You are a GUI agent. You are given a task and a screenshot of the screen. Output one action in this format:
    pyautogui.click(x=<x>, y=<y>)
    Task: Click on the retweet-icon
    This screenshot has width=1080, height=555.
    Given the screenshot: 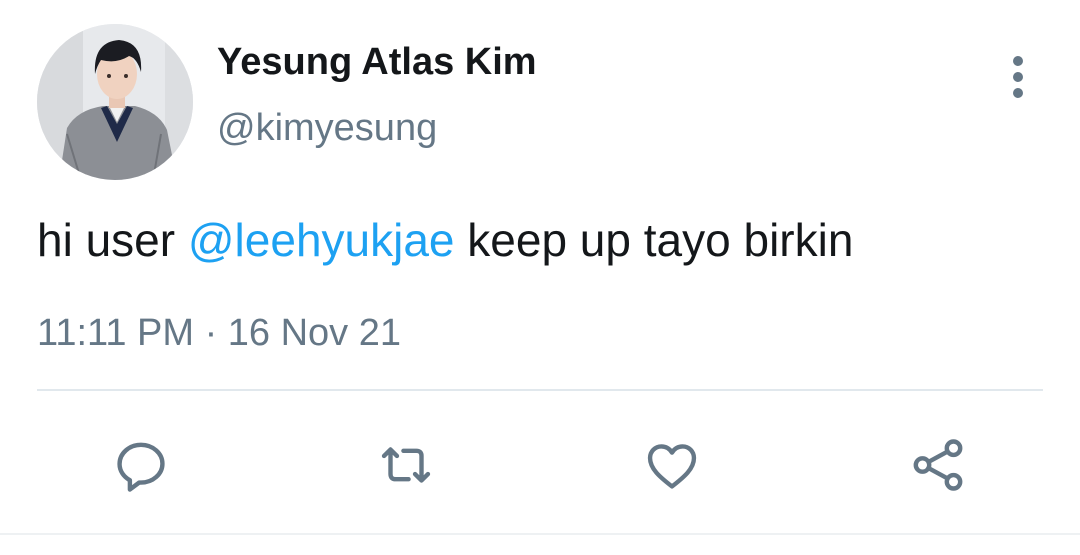 What is the action you would take?
    pyautogui.click(x=406, y=465)
    